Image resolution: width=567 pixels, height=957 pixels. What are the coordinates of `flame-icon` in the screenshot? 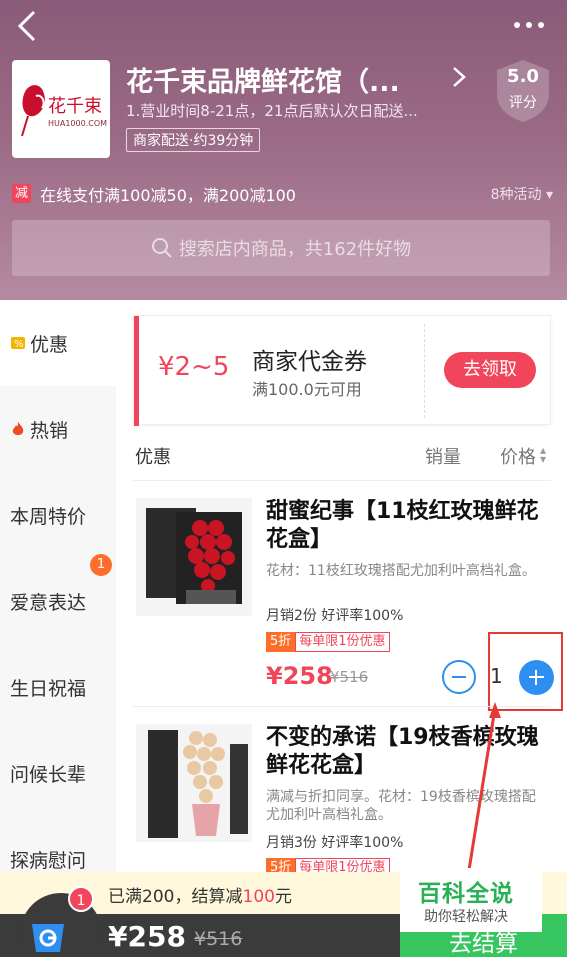 It's located at (18, 428).